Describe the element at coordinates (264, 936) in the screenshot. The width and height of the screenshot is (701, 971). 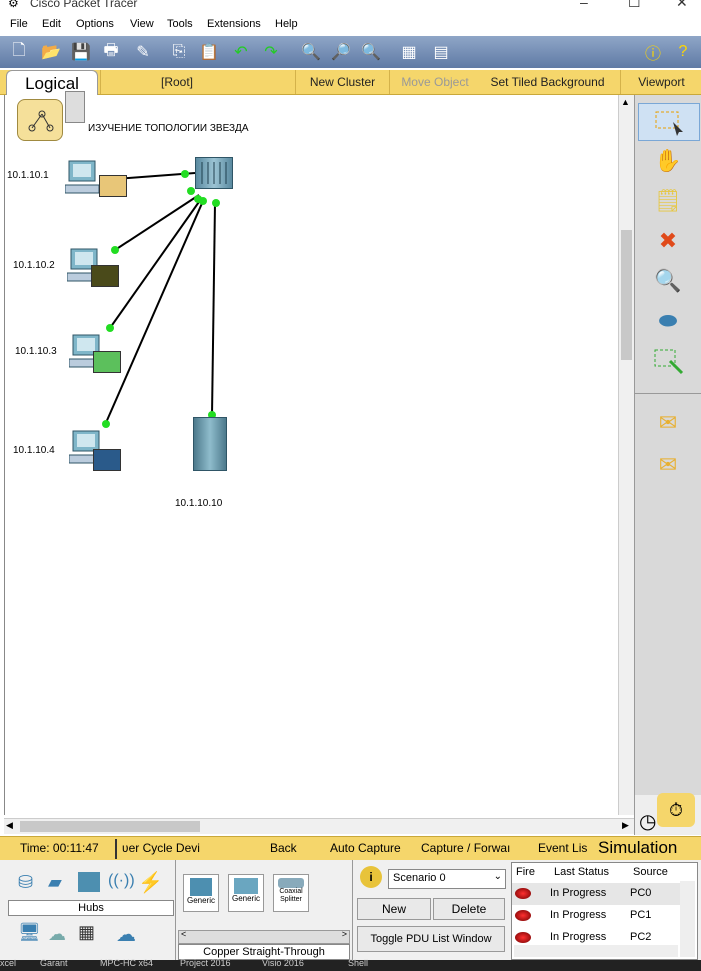
I see `device-list-scrollbar: < >` at that location.